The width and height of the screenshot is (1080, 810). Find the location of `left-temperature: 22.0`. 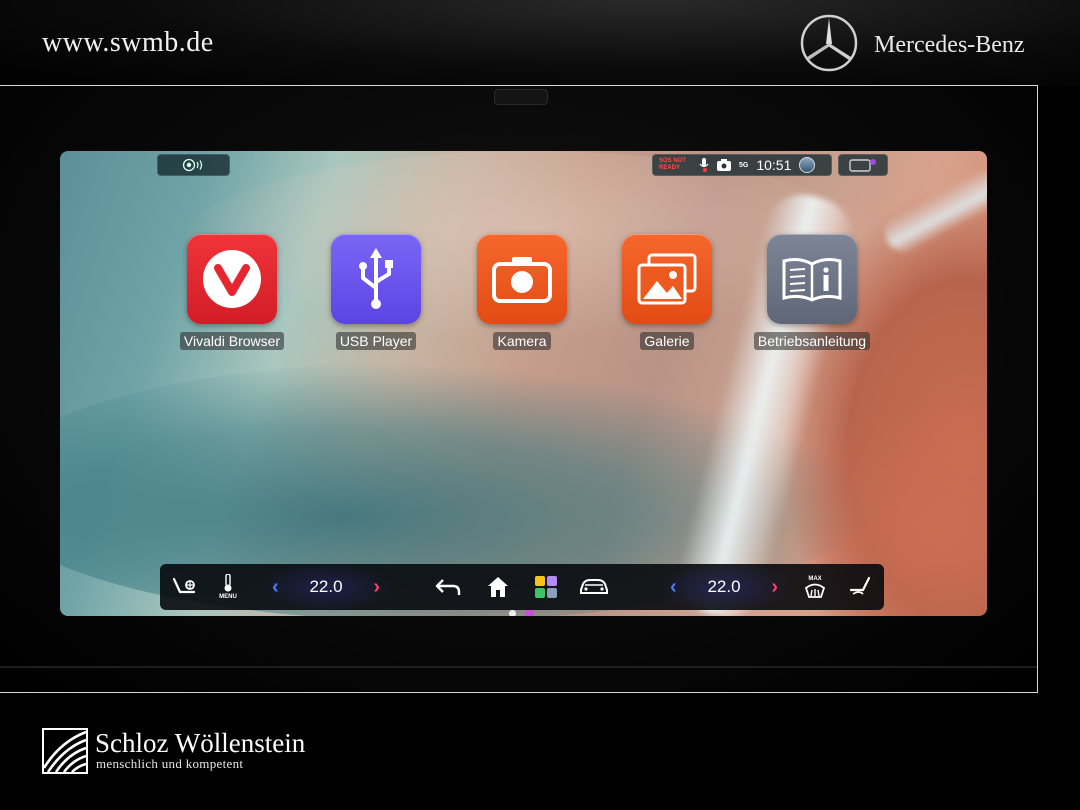

left-temperature: 22.0 is located at coordinates (326, 586).